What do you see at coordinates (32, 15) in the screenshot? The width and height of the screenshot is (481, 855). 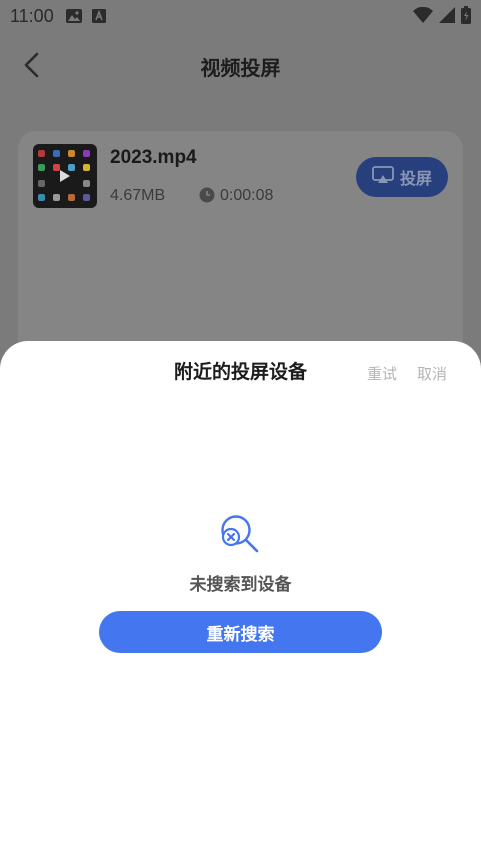 I see `status-time: 11:00` at bounding box center [32, 15].